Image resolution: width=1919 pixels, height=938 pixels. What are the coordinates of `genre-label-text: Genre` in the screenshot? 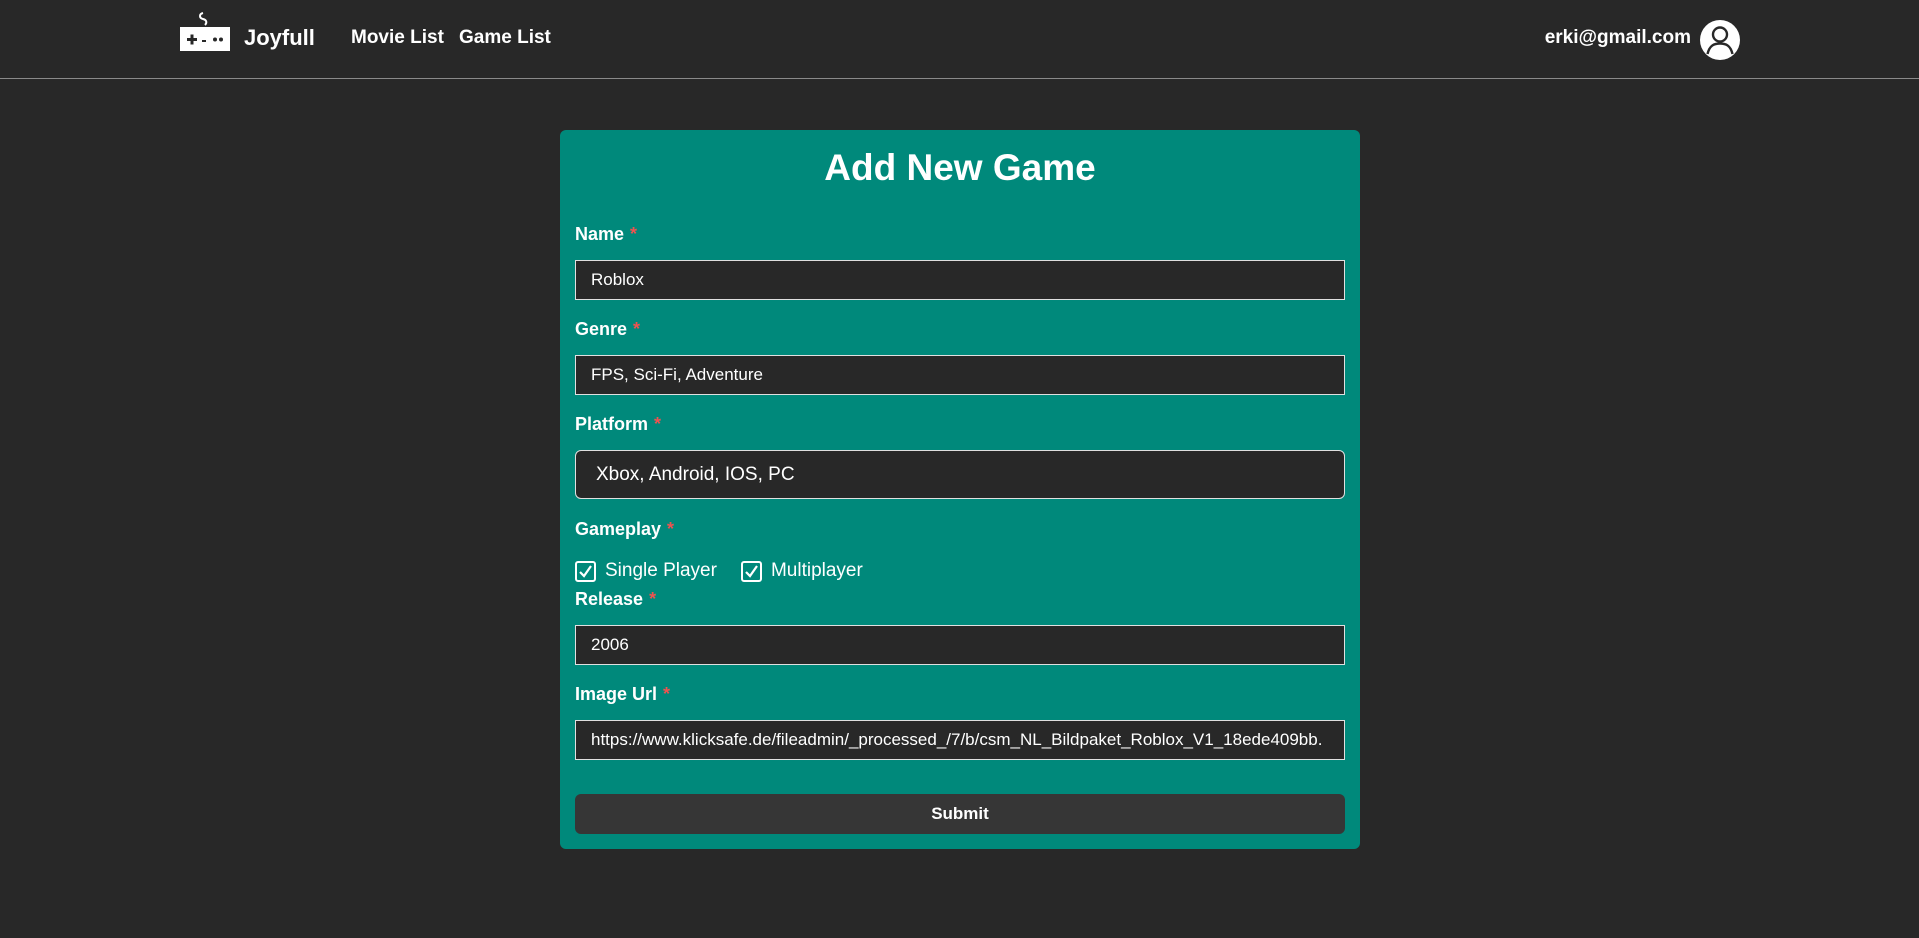 It's located at (601, 329).